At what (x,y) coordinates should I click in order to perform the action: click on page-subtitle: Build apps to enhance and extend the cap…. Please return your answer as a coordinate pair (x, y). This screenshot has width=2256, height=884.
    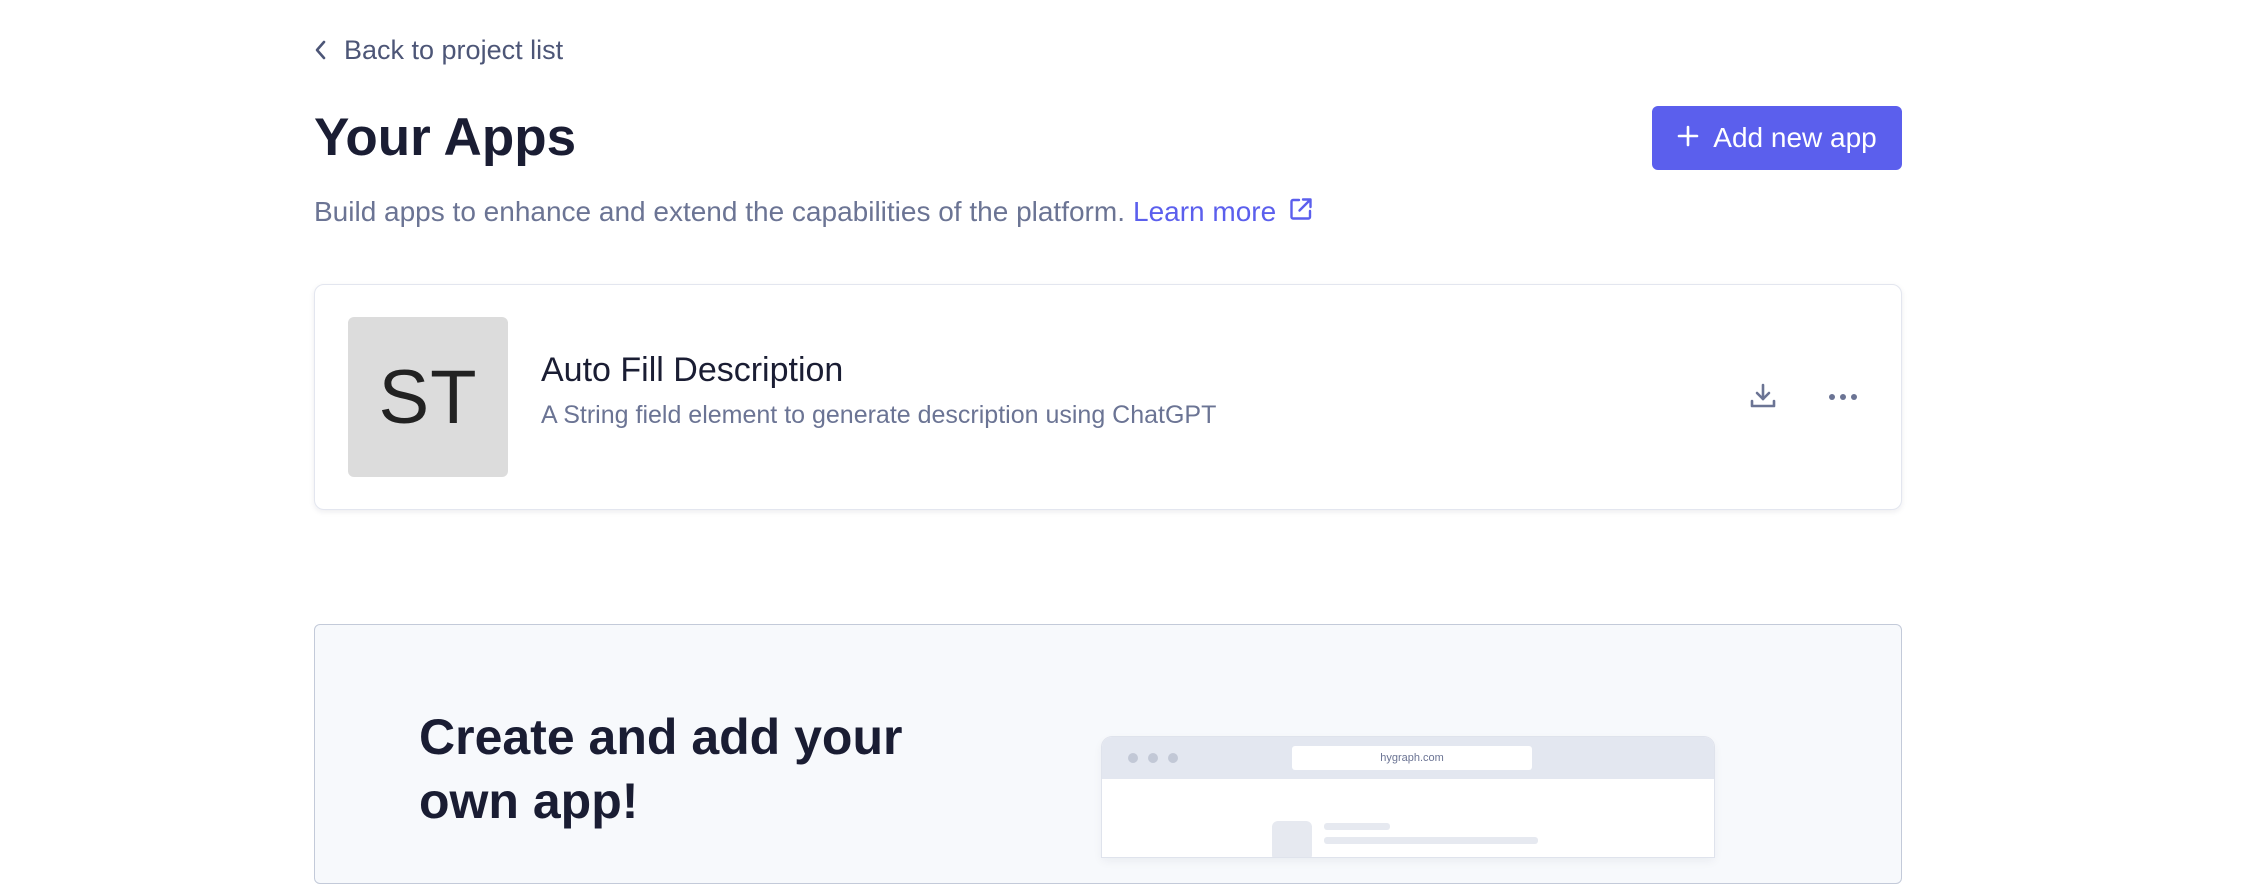
    Looking at the image, I should click on (814, 212).